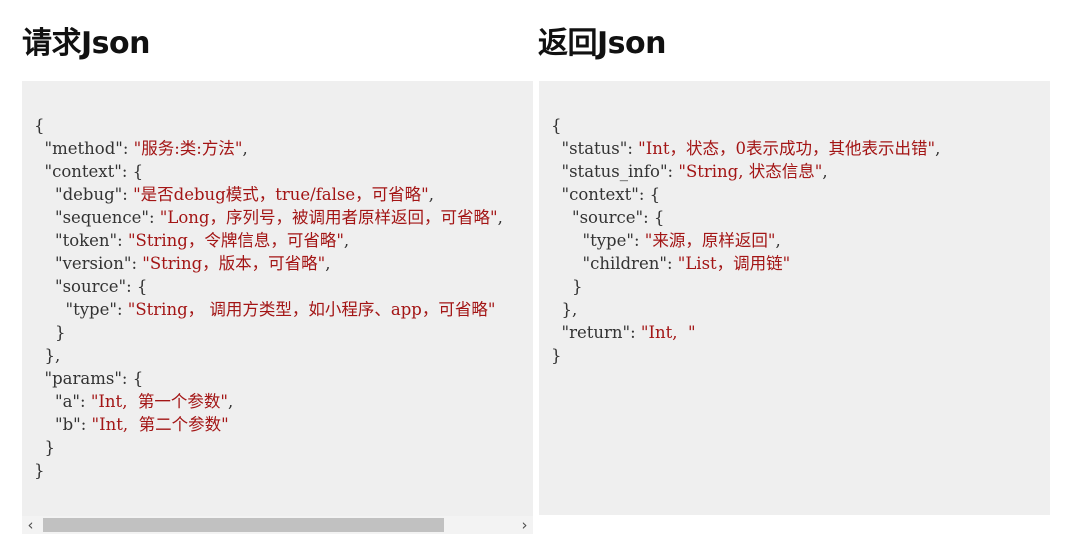 This screenshot has height=553, width=1071. I want to click on request-code-line: "sequence": "Long，序列号，被调用者原样返回，可省略",, so click(268, 217).